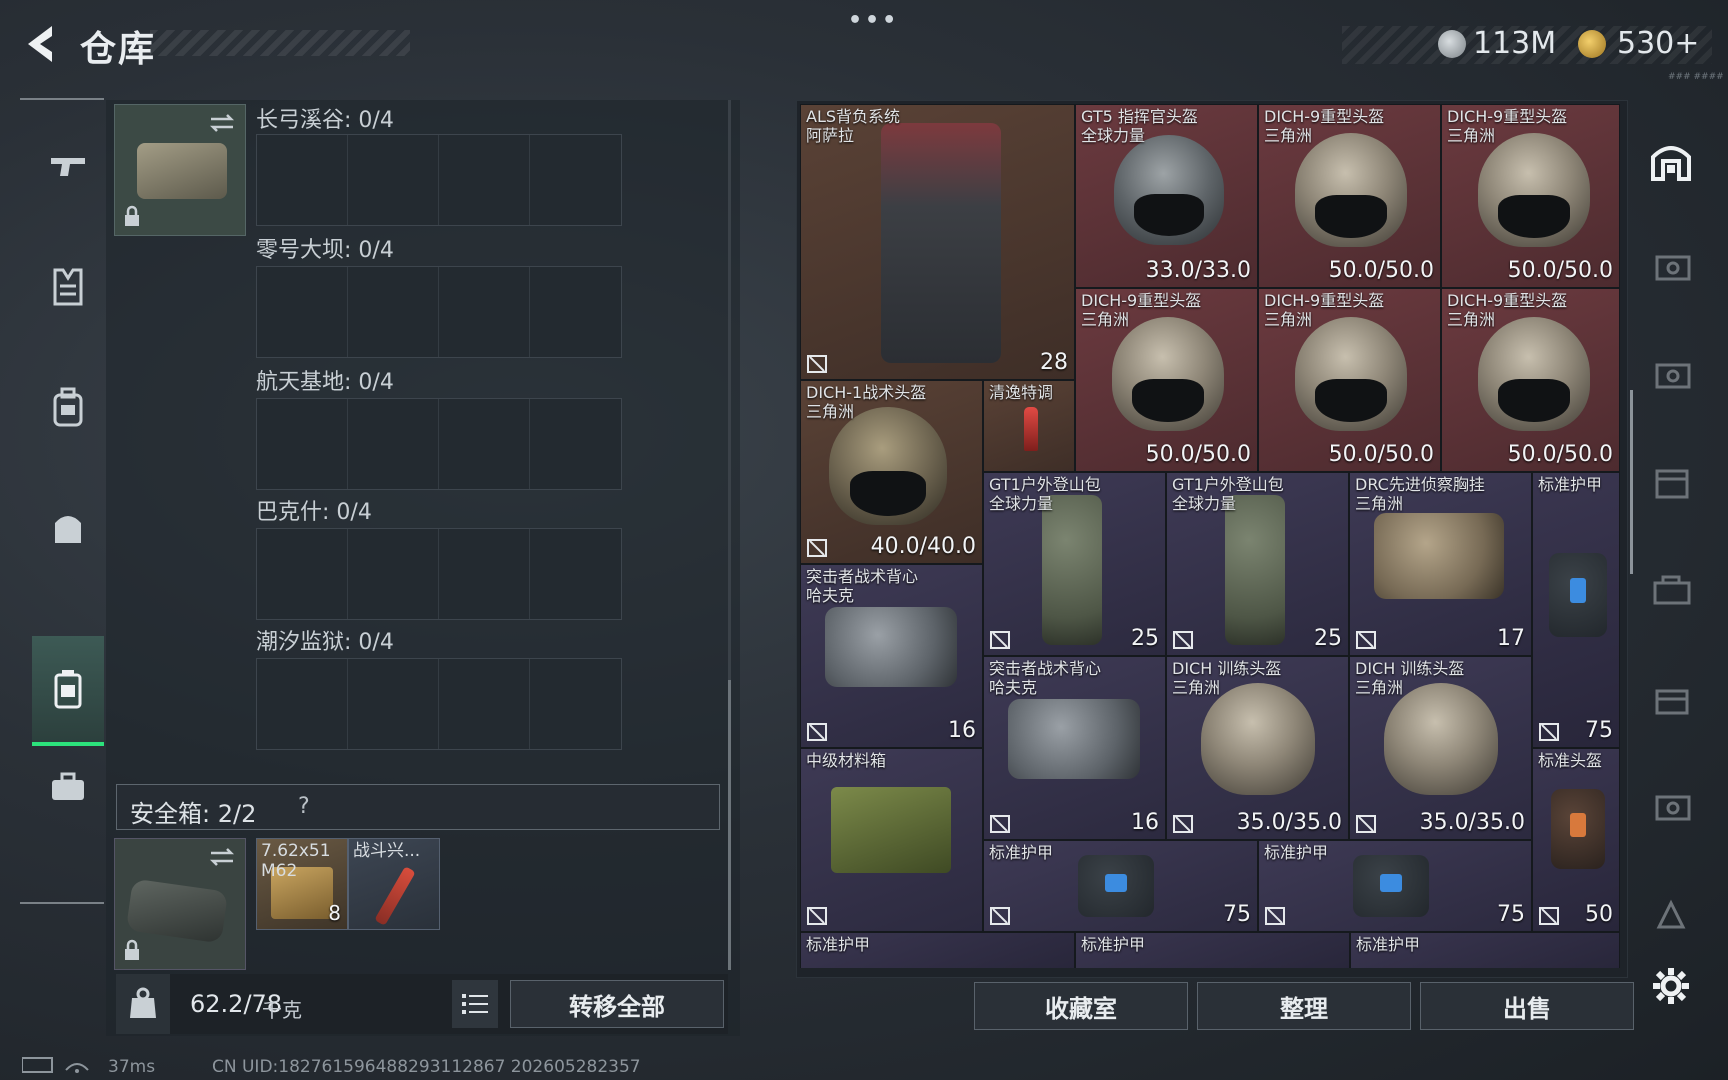 This screenshot has height=1080, width=1728. Describe the element at coordinates (1081, 1006) in the screenshot. I see `collection-room-button: 收藏室` at that location.